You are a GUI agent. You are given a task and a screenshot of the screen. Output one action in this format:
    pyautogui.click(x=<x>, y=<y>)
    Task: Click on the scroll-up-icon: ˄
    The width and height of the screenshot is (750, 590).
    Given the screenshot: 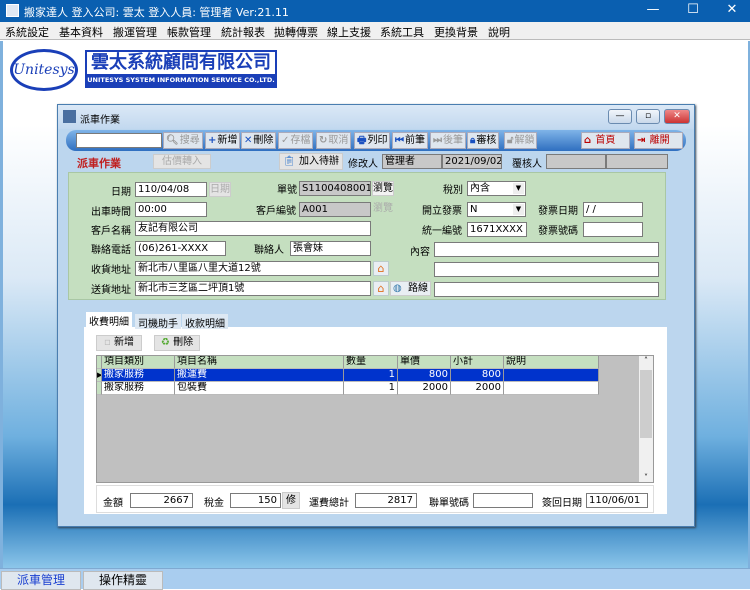 What is the action you would take?
    pyautogui.click(x=646, y=360)
    